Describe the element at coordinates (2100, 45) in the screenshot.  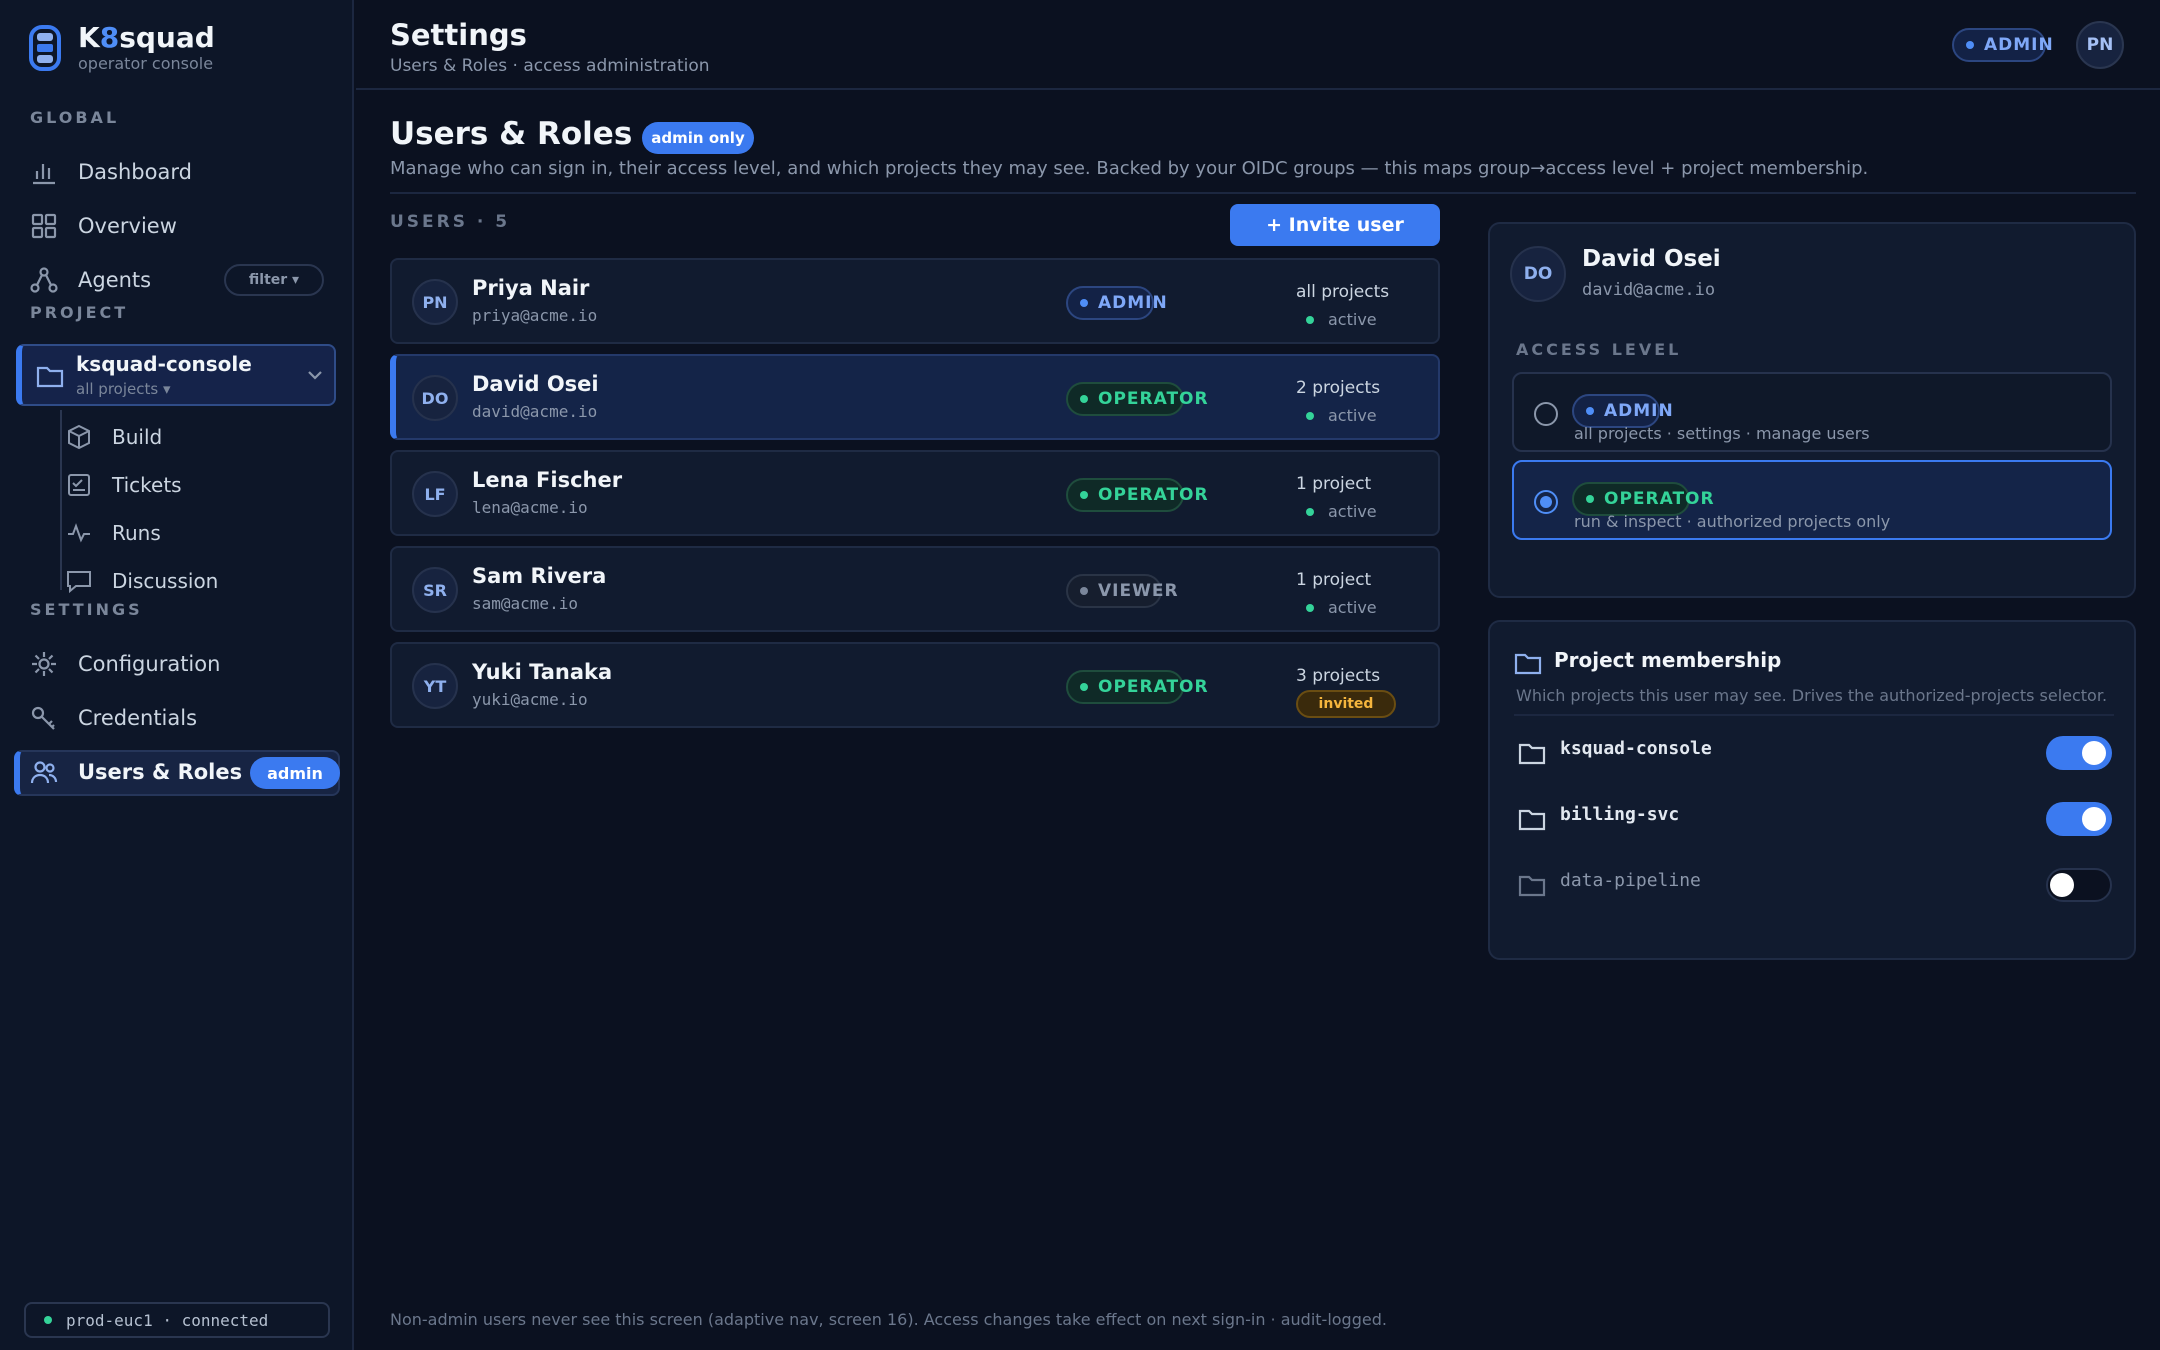
I see `user-avatar: PN` at that location.